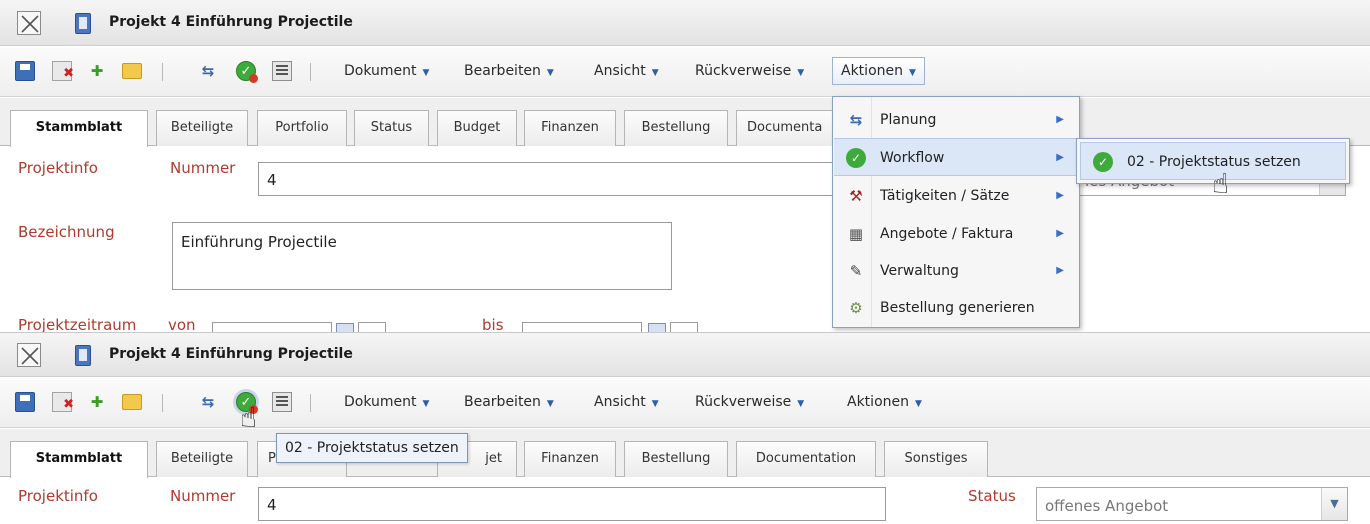  I want to click on status-select-value: offenes Angebot, so click(1107, 506).